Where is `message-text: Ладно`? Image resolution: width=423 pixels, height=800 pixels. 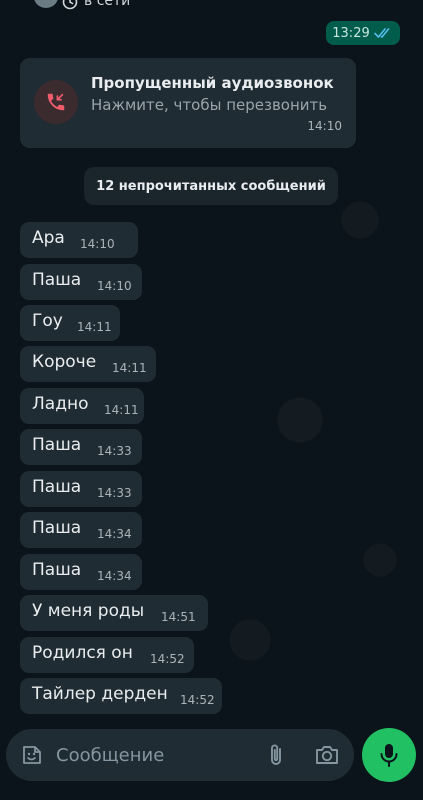
message-text: Ладно is located at coordinates (60, 404).